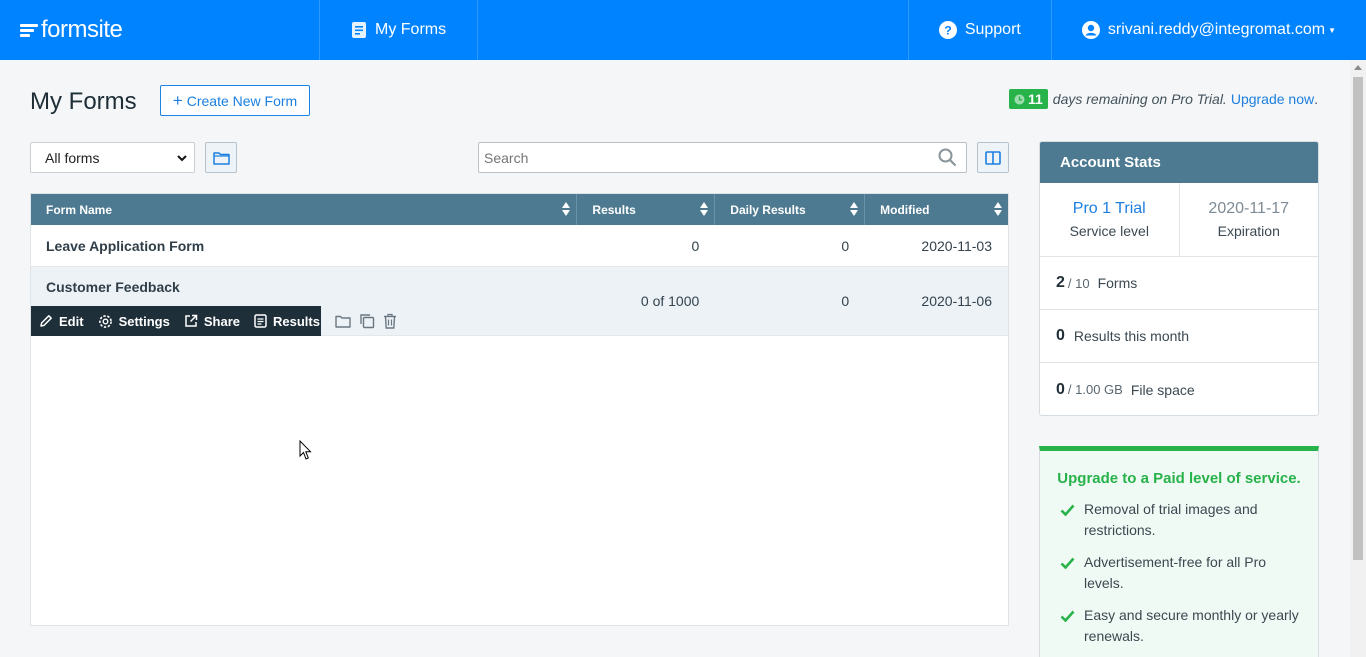 The height and width of the screenshot is (657, 1366). Describe the element at coordinates (1216, 29) in the screenshot. I see `user-email: srivani.reddy@integromat.com` at that location.